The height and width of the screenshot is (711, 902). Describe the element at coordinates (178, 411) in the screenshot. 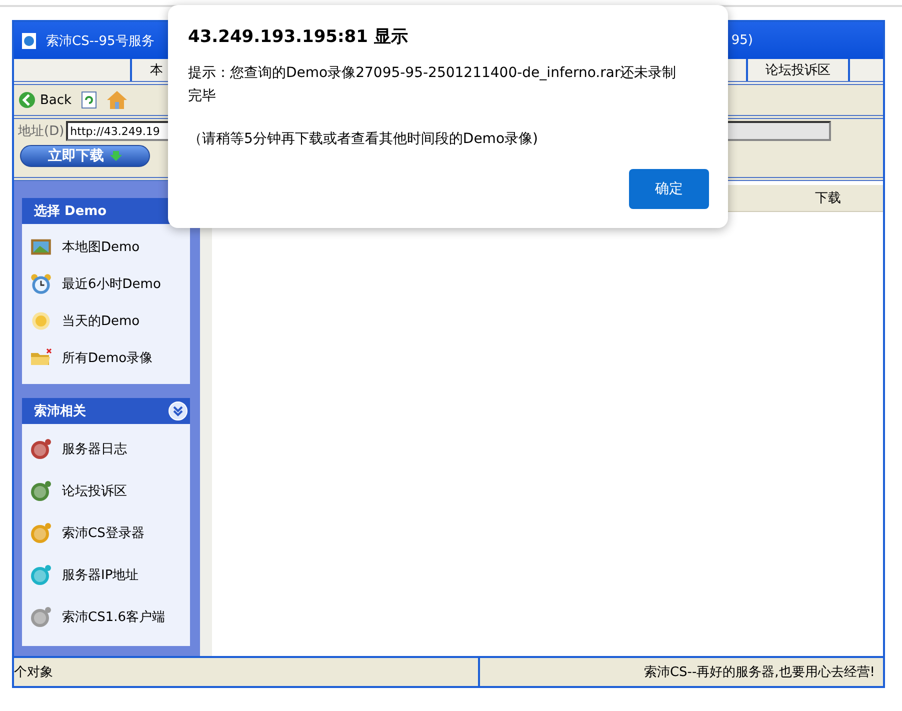

I see `collapse-icon` at that location.